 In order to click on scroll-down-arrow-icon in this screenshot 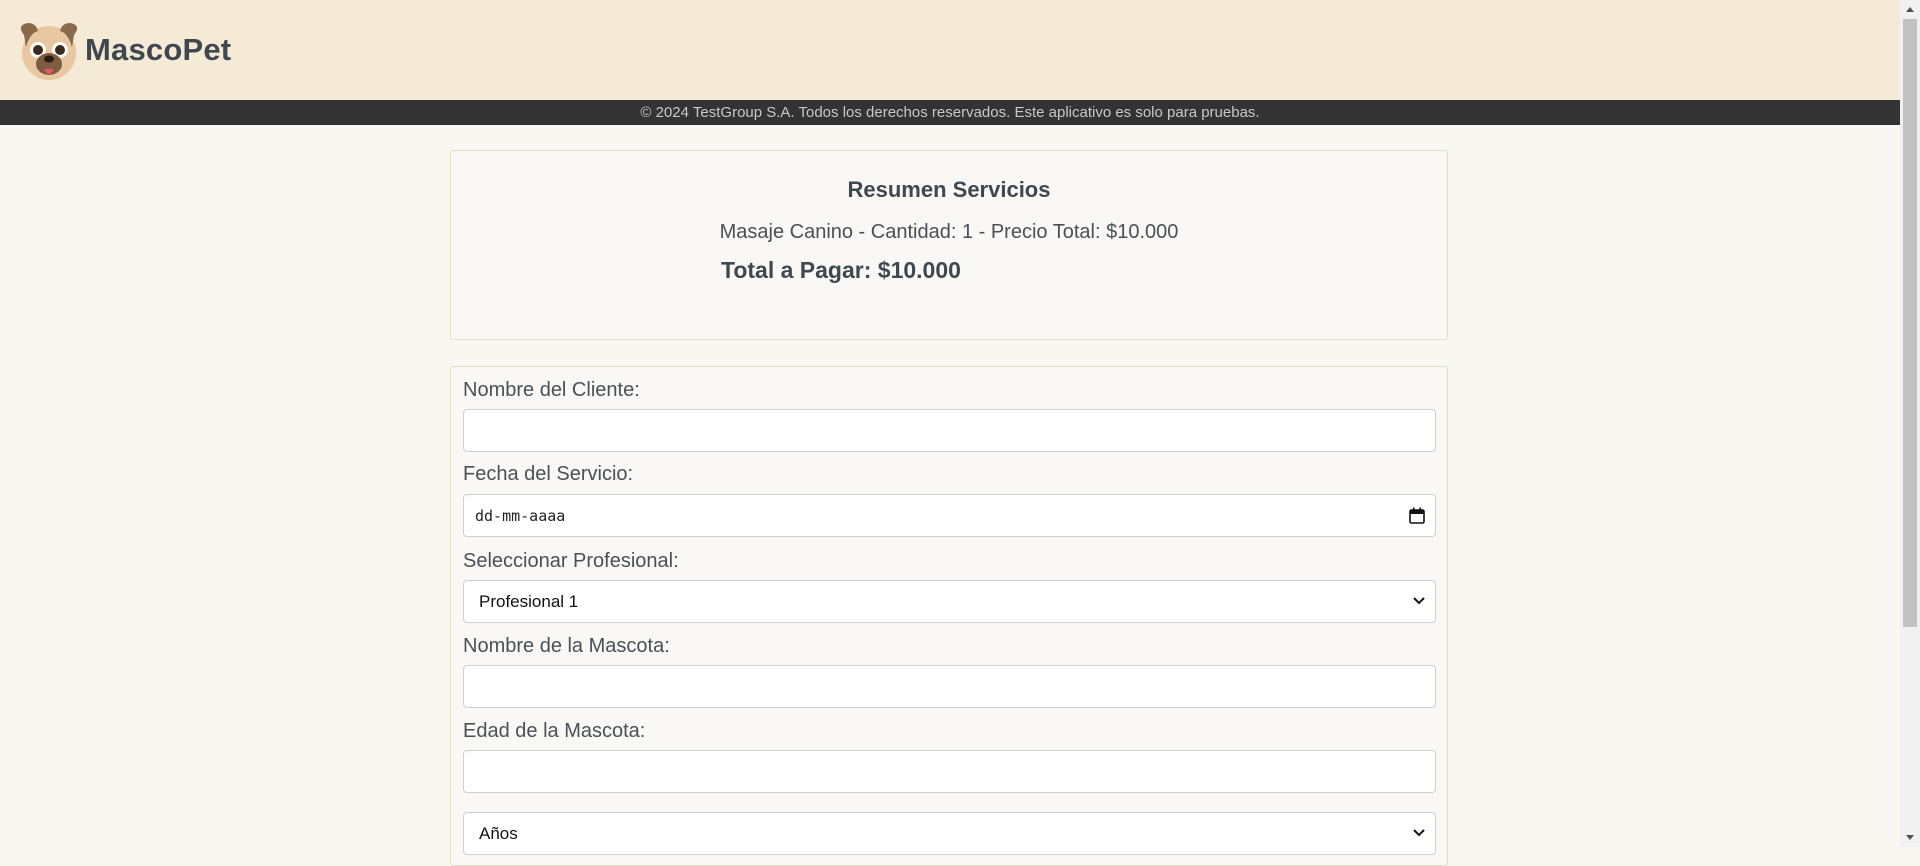, I will do `click(1910, 838)`.